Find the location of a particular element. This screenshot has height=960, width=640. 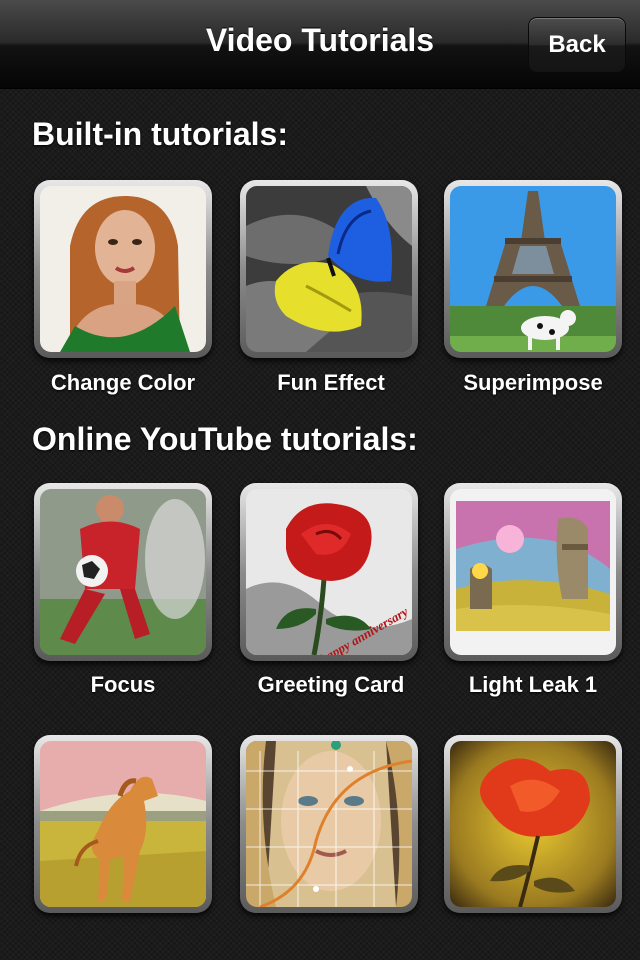

fun-effect-thumbnail is located at coordinates (329, 269).